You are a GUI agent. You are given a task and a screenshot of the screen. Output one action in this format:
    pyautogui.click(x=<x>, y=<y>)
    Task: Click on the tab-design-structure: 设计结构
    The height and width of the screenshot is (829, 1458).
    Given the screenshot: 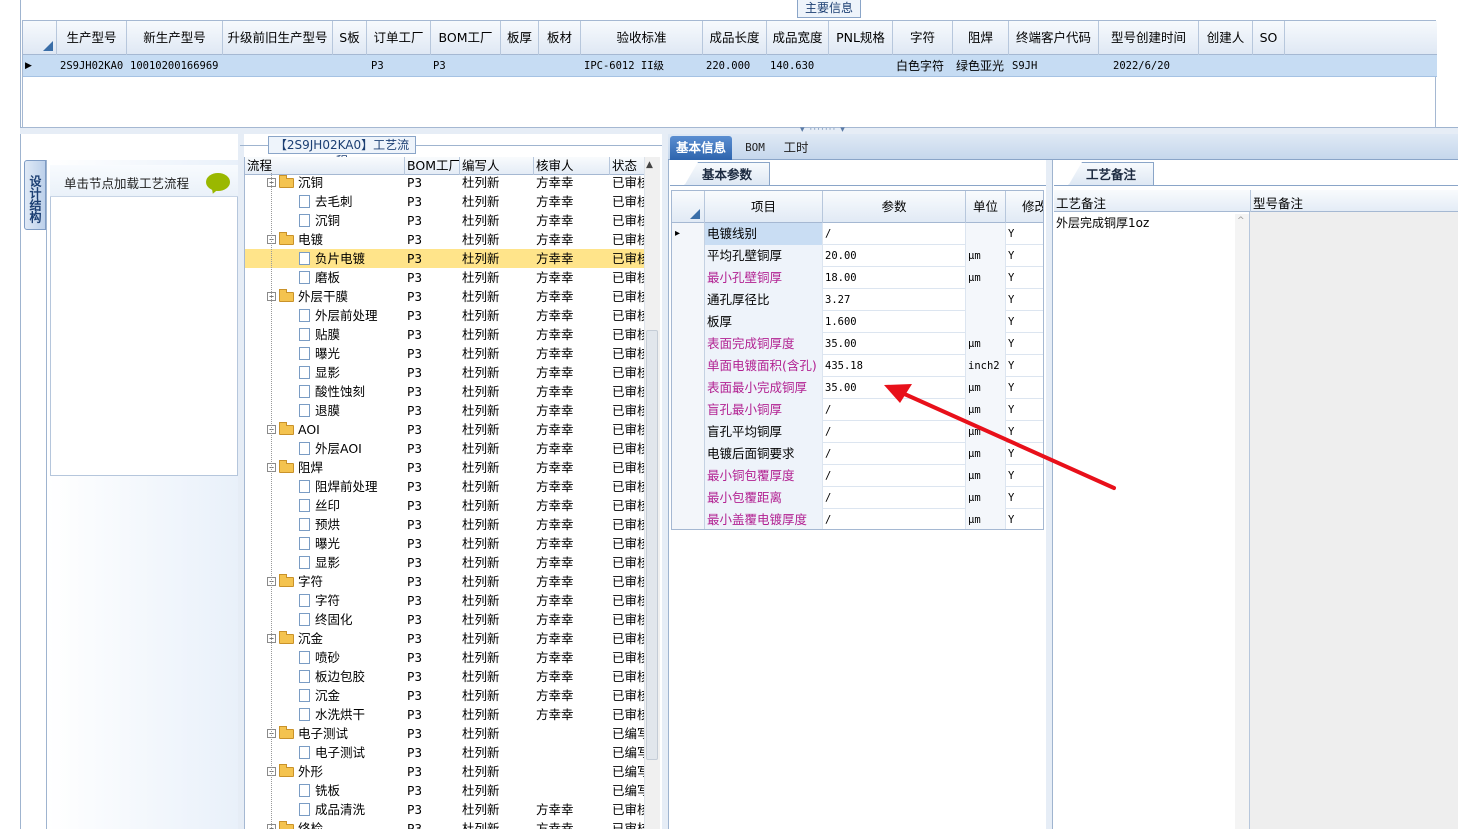 What is the action you would take?
    pyautogui.click(x=35, y=195)
    